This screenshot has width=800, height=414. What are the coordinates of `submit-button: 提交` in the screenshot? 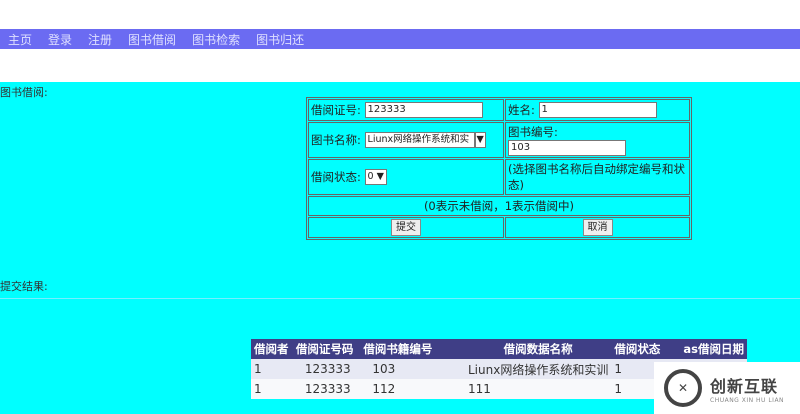 It's located at (406, 227).